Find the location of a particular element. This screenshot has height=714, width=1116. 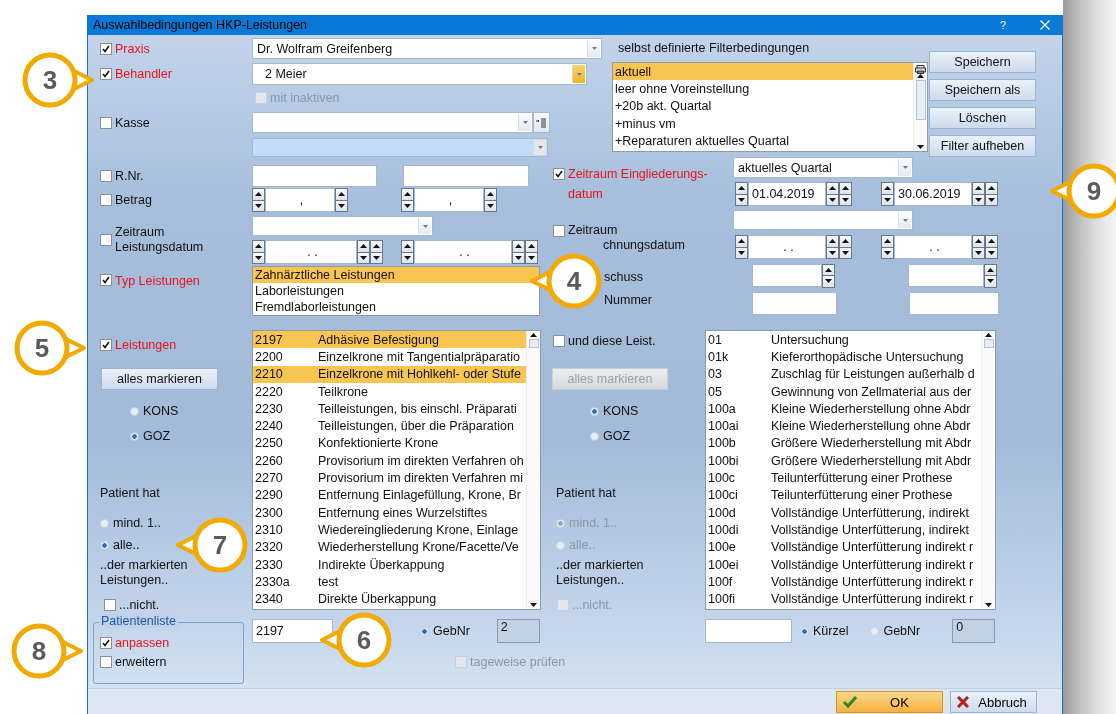

cancel-button: Abbruch is located at coordinates (993, 702).